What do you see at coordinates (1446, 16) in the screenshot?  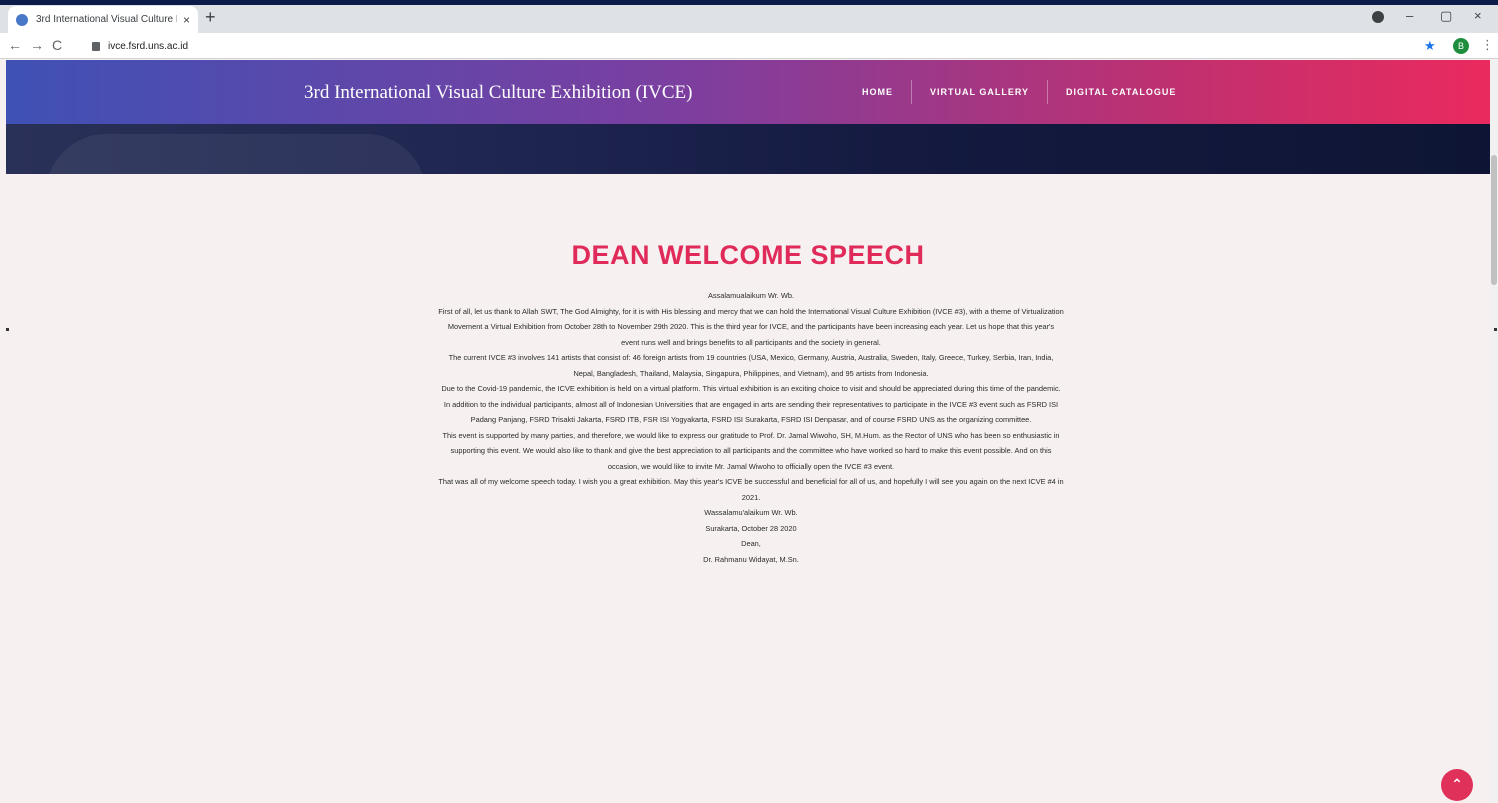 I see `maximize-button: ▢` at bounding box center [1446, 16].